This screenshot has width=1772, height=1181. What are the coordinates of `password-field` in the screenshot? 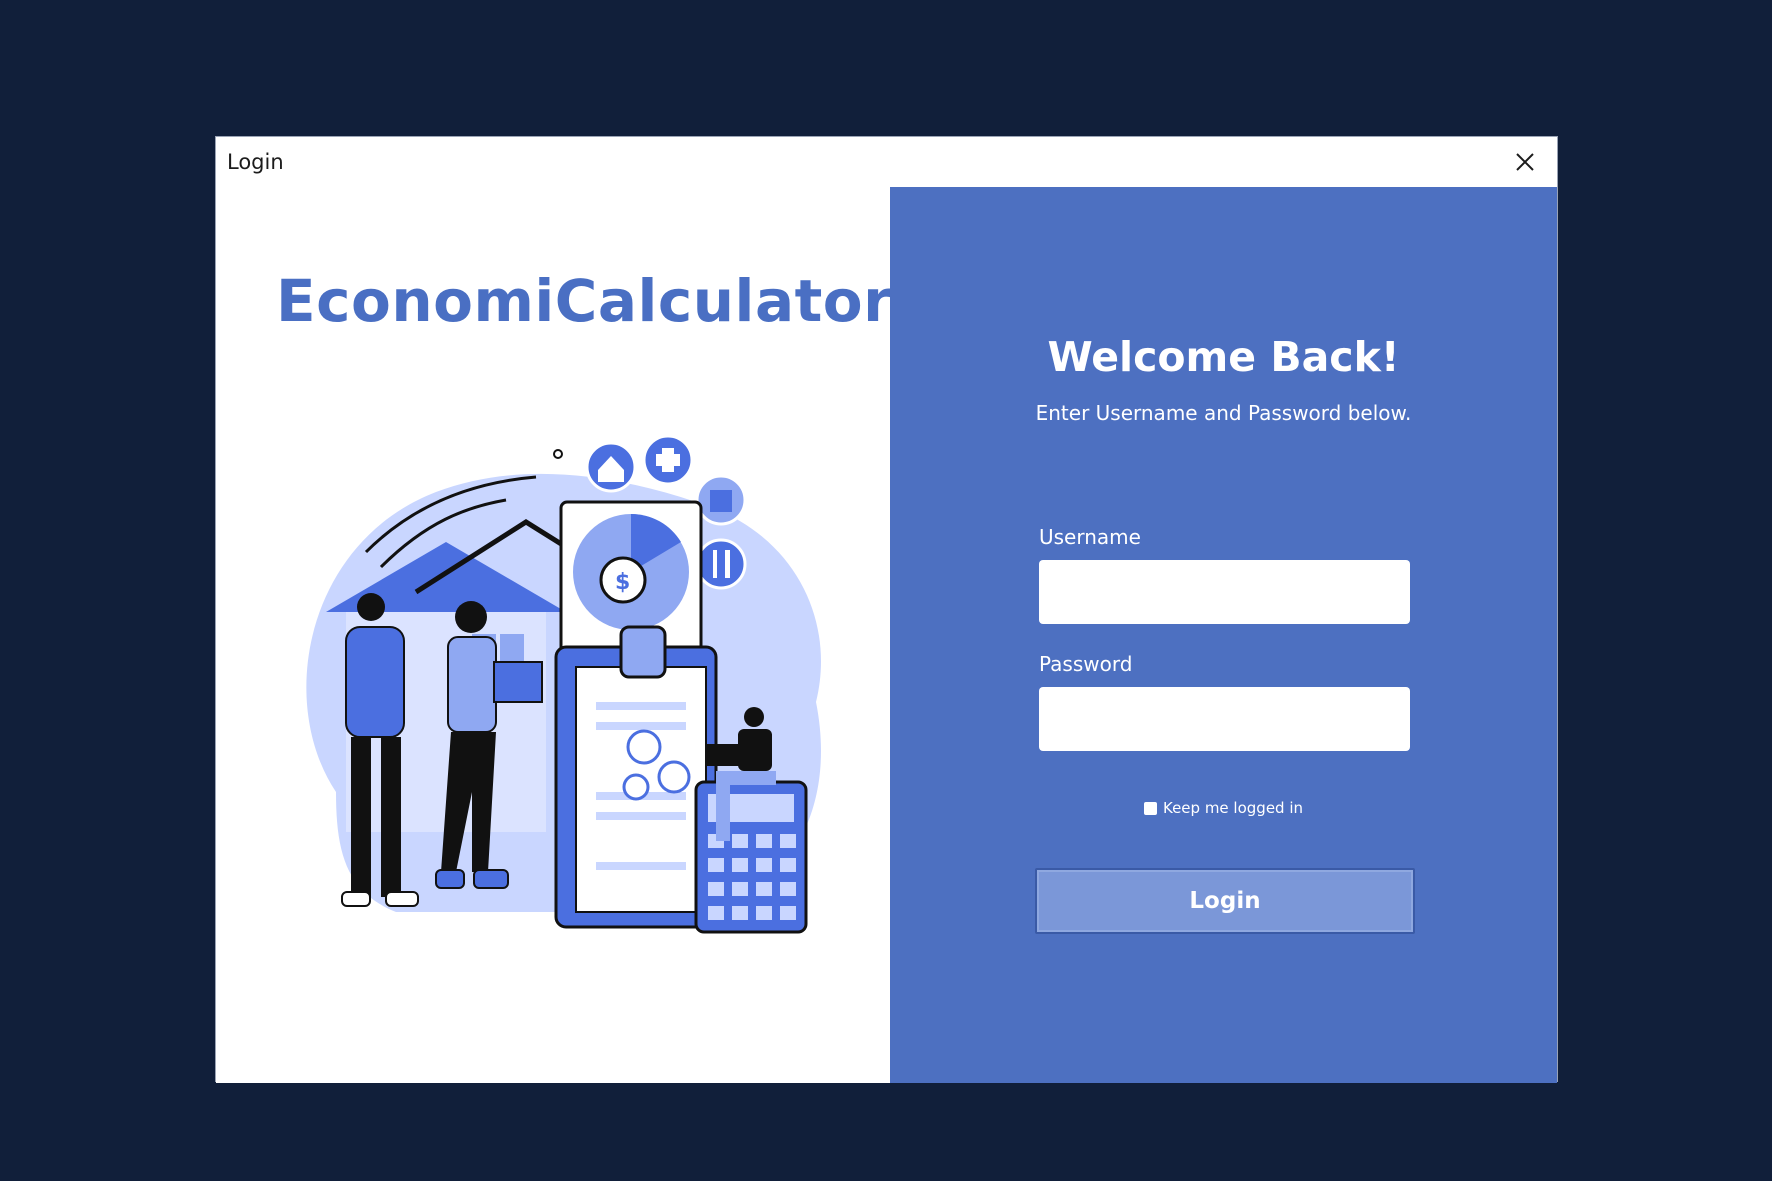 It's located at (1224, 719).